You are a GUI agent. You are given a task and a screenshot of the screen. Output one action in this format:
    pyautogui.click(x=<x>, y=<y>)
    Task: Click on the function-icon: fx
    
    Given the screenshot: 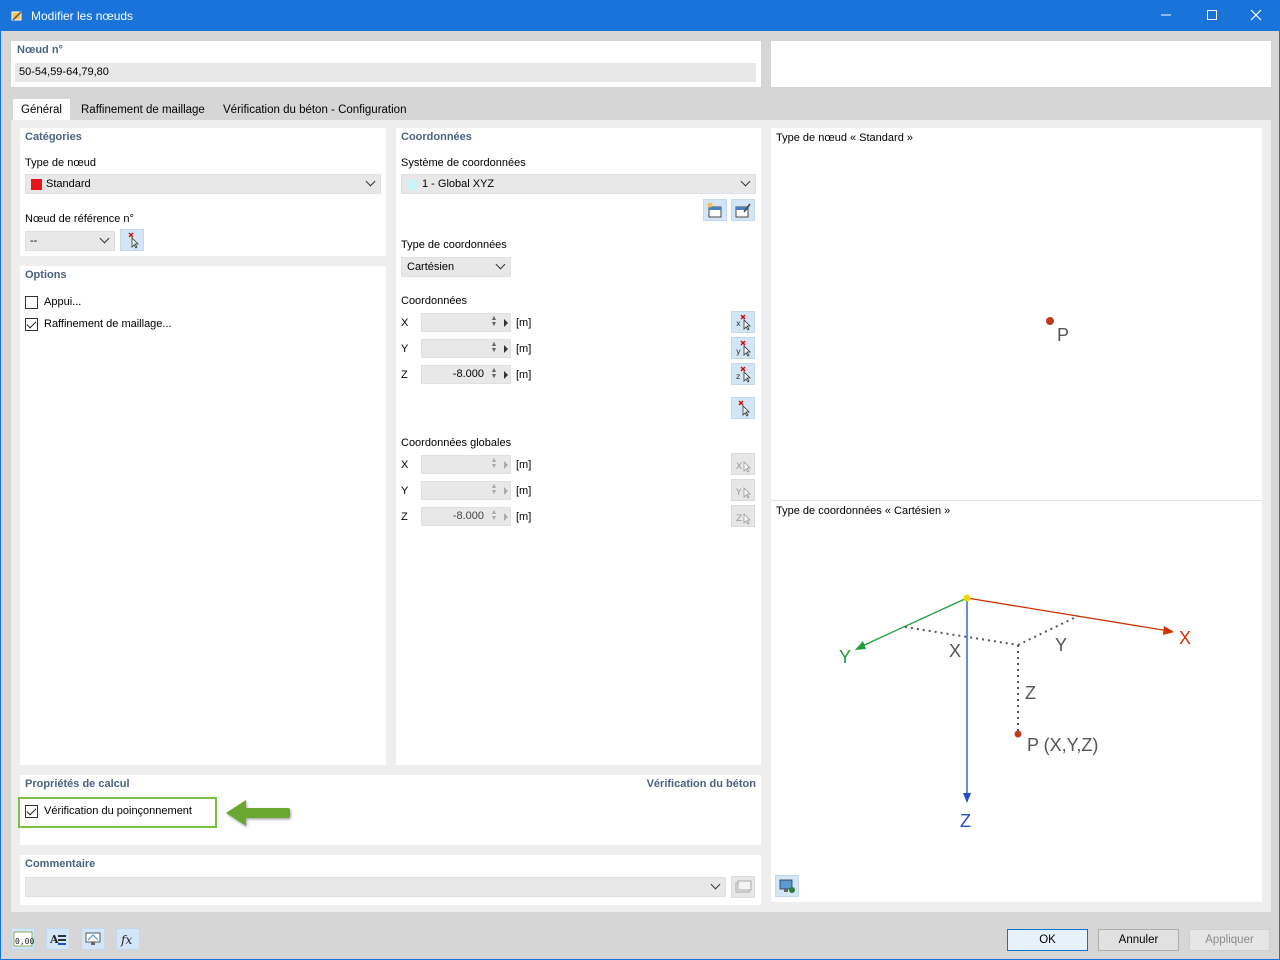 What is the action you would take?
    pyautogui.click(x=126, y=940)
    